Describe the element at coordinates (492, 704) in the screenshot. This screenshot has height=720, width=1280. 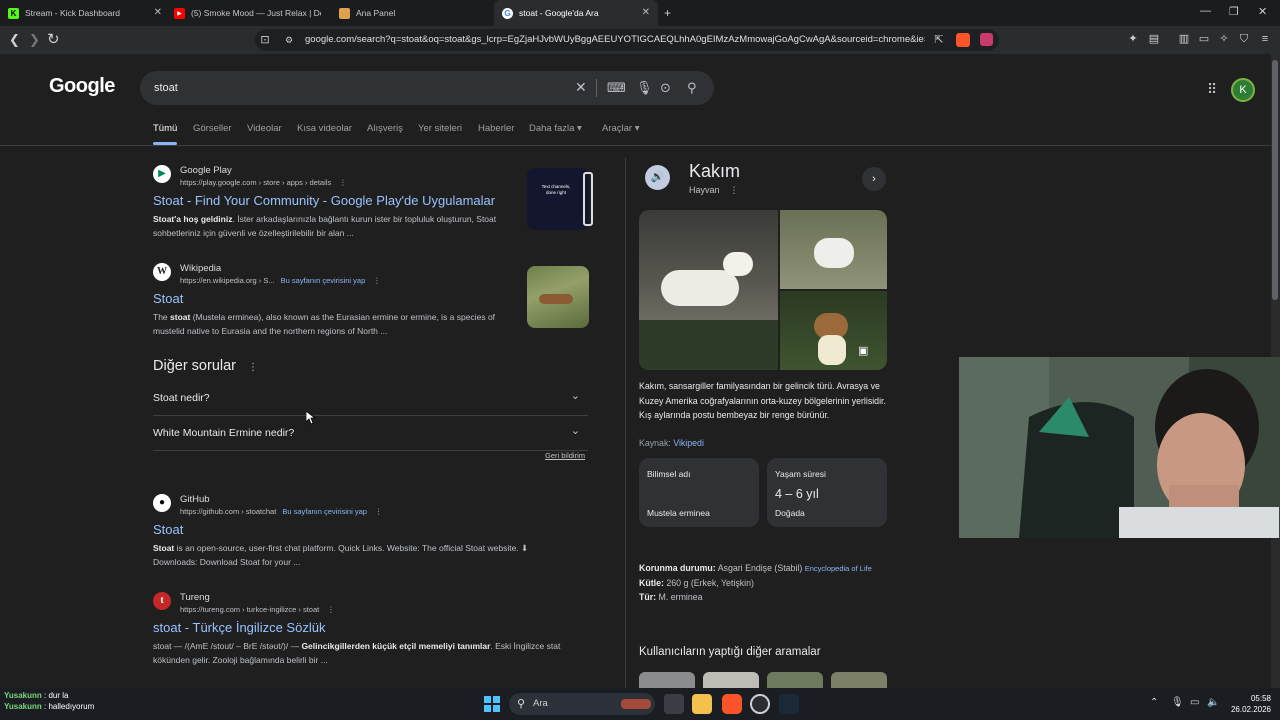
I see `windows-start-icon` at that location.